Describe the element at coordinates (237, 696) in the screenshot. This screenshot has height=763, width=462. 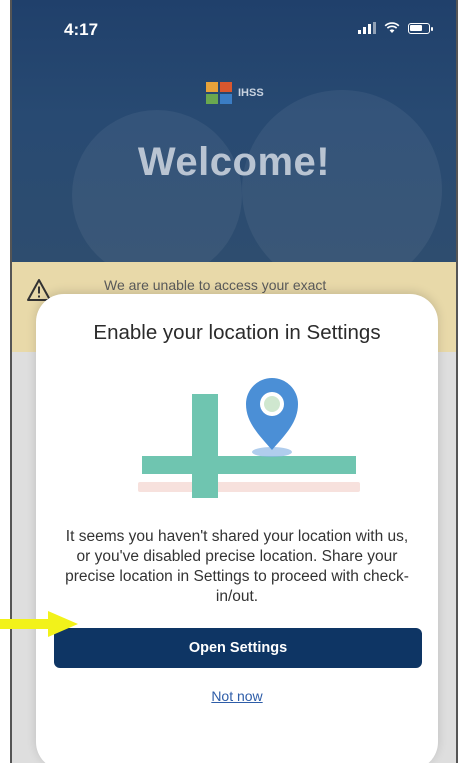
I see `not-now-link: Not now` at that location.